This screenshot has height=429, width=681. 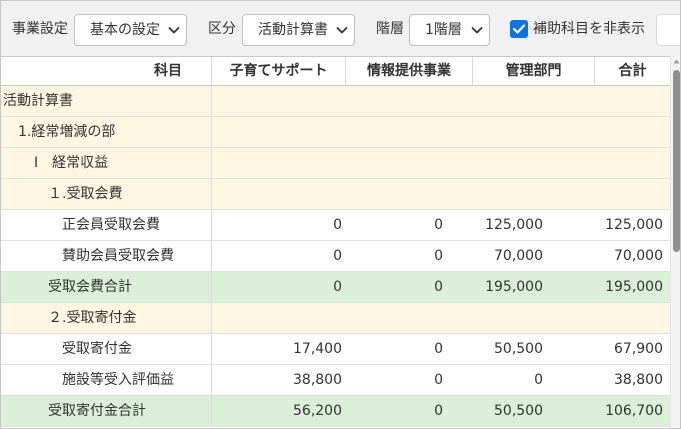 I want to click on business-setting-select: 基本の設定, so click(x=130, y=30).